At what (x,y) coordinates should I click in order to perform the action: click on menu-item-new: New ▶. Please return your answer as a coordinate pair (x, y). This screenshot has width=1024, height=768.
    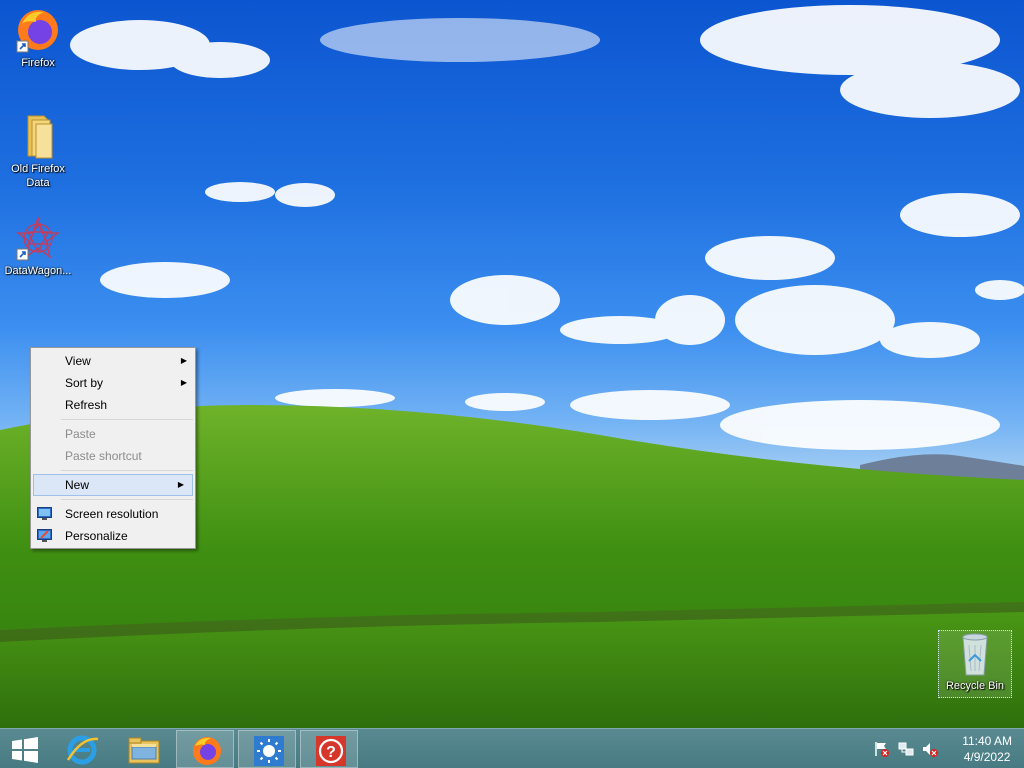
    Looking at the image, I should click on (113, 485).